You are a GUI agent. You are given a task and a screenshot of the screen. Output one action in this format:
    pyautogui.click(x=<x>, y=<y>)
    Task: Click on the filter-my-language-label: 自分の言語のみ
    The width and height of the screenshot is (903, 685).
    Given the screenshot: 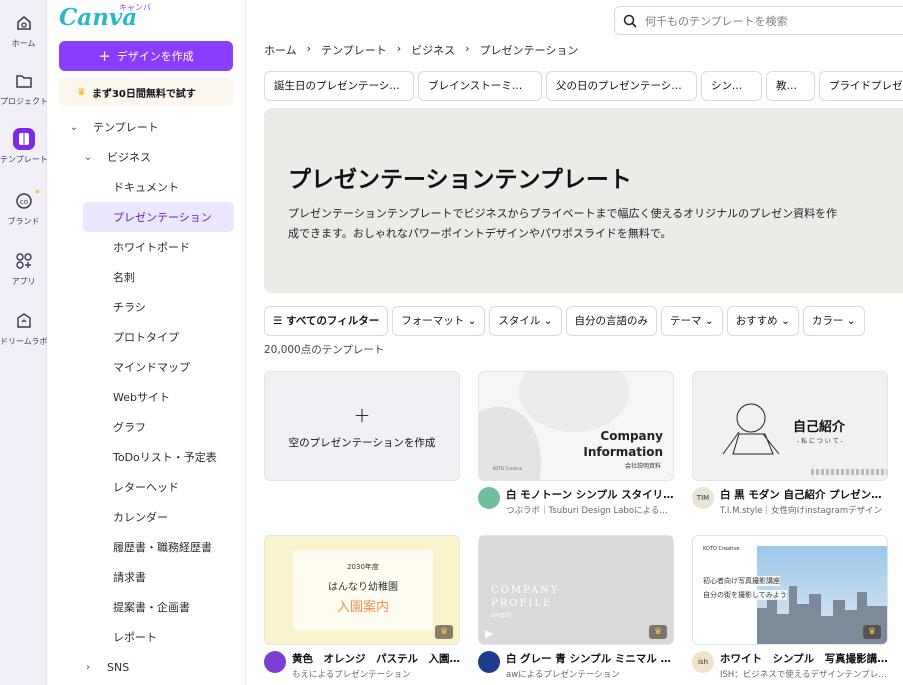 What is the action you would take?
    pyautogui.click(x=611, y=321)
    